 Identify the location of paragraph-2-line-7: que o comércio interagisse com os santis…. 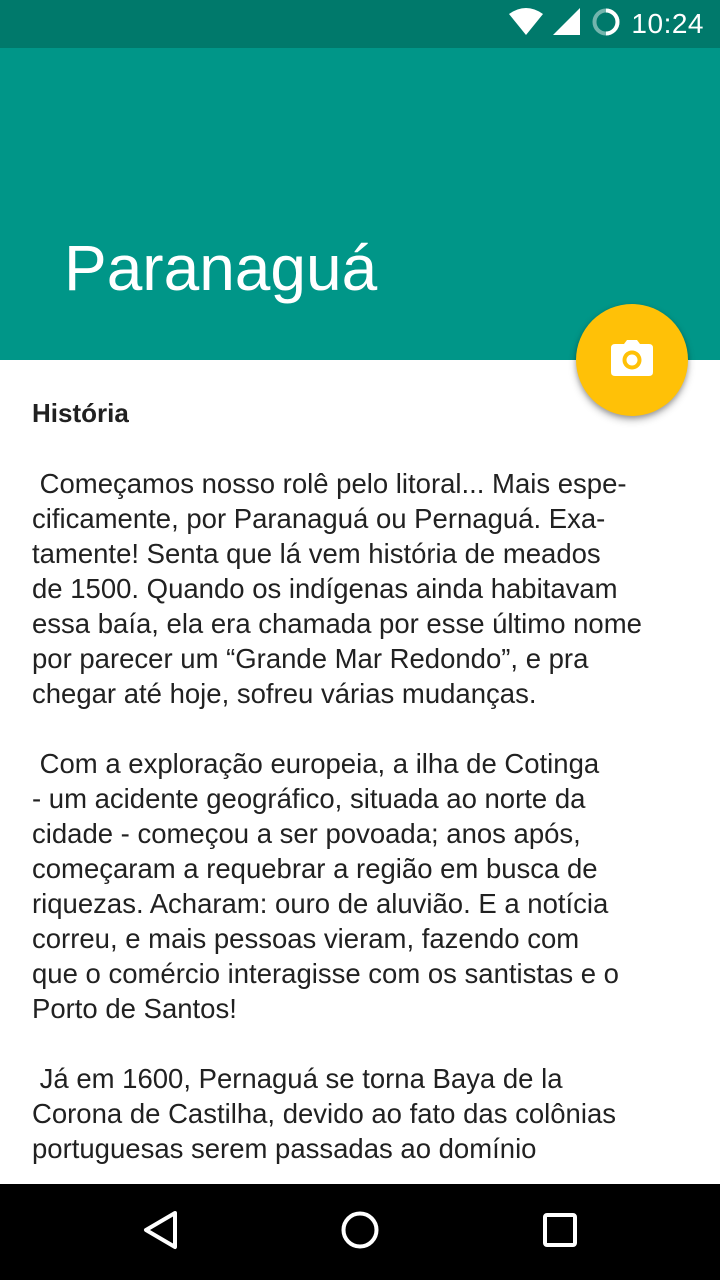
(325, 973).